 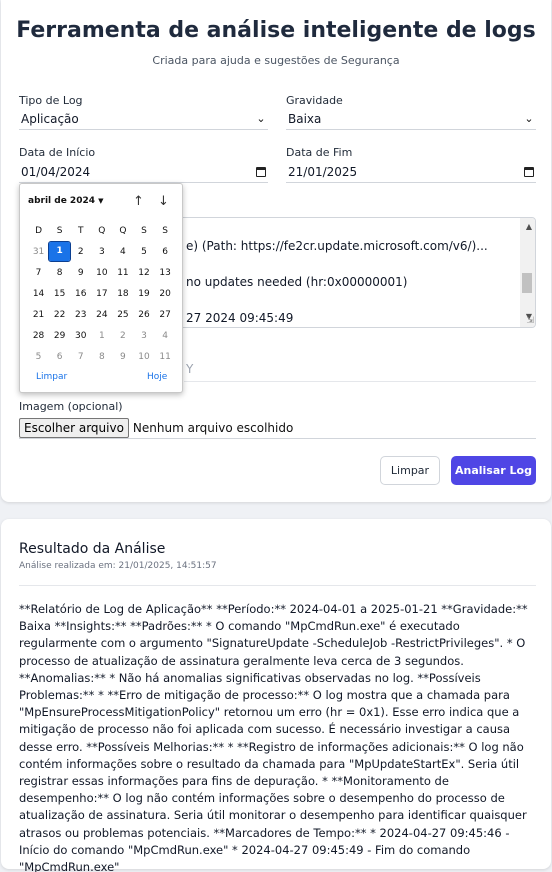 What do you see at coordinates (530, 321) in the screenshot?
I see `resize-grip-icon: ⇲` at bounding box center [530, 321].